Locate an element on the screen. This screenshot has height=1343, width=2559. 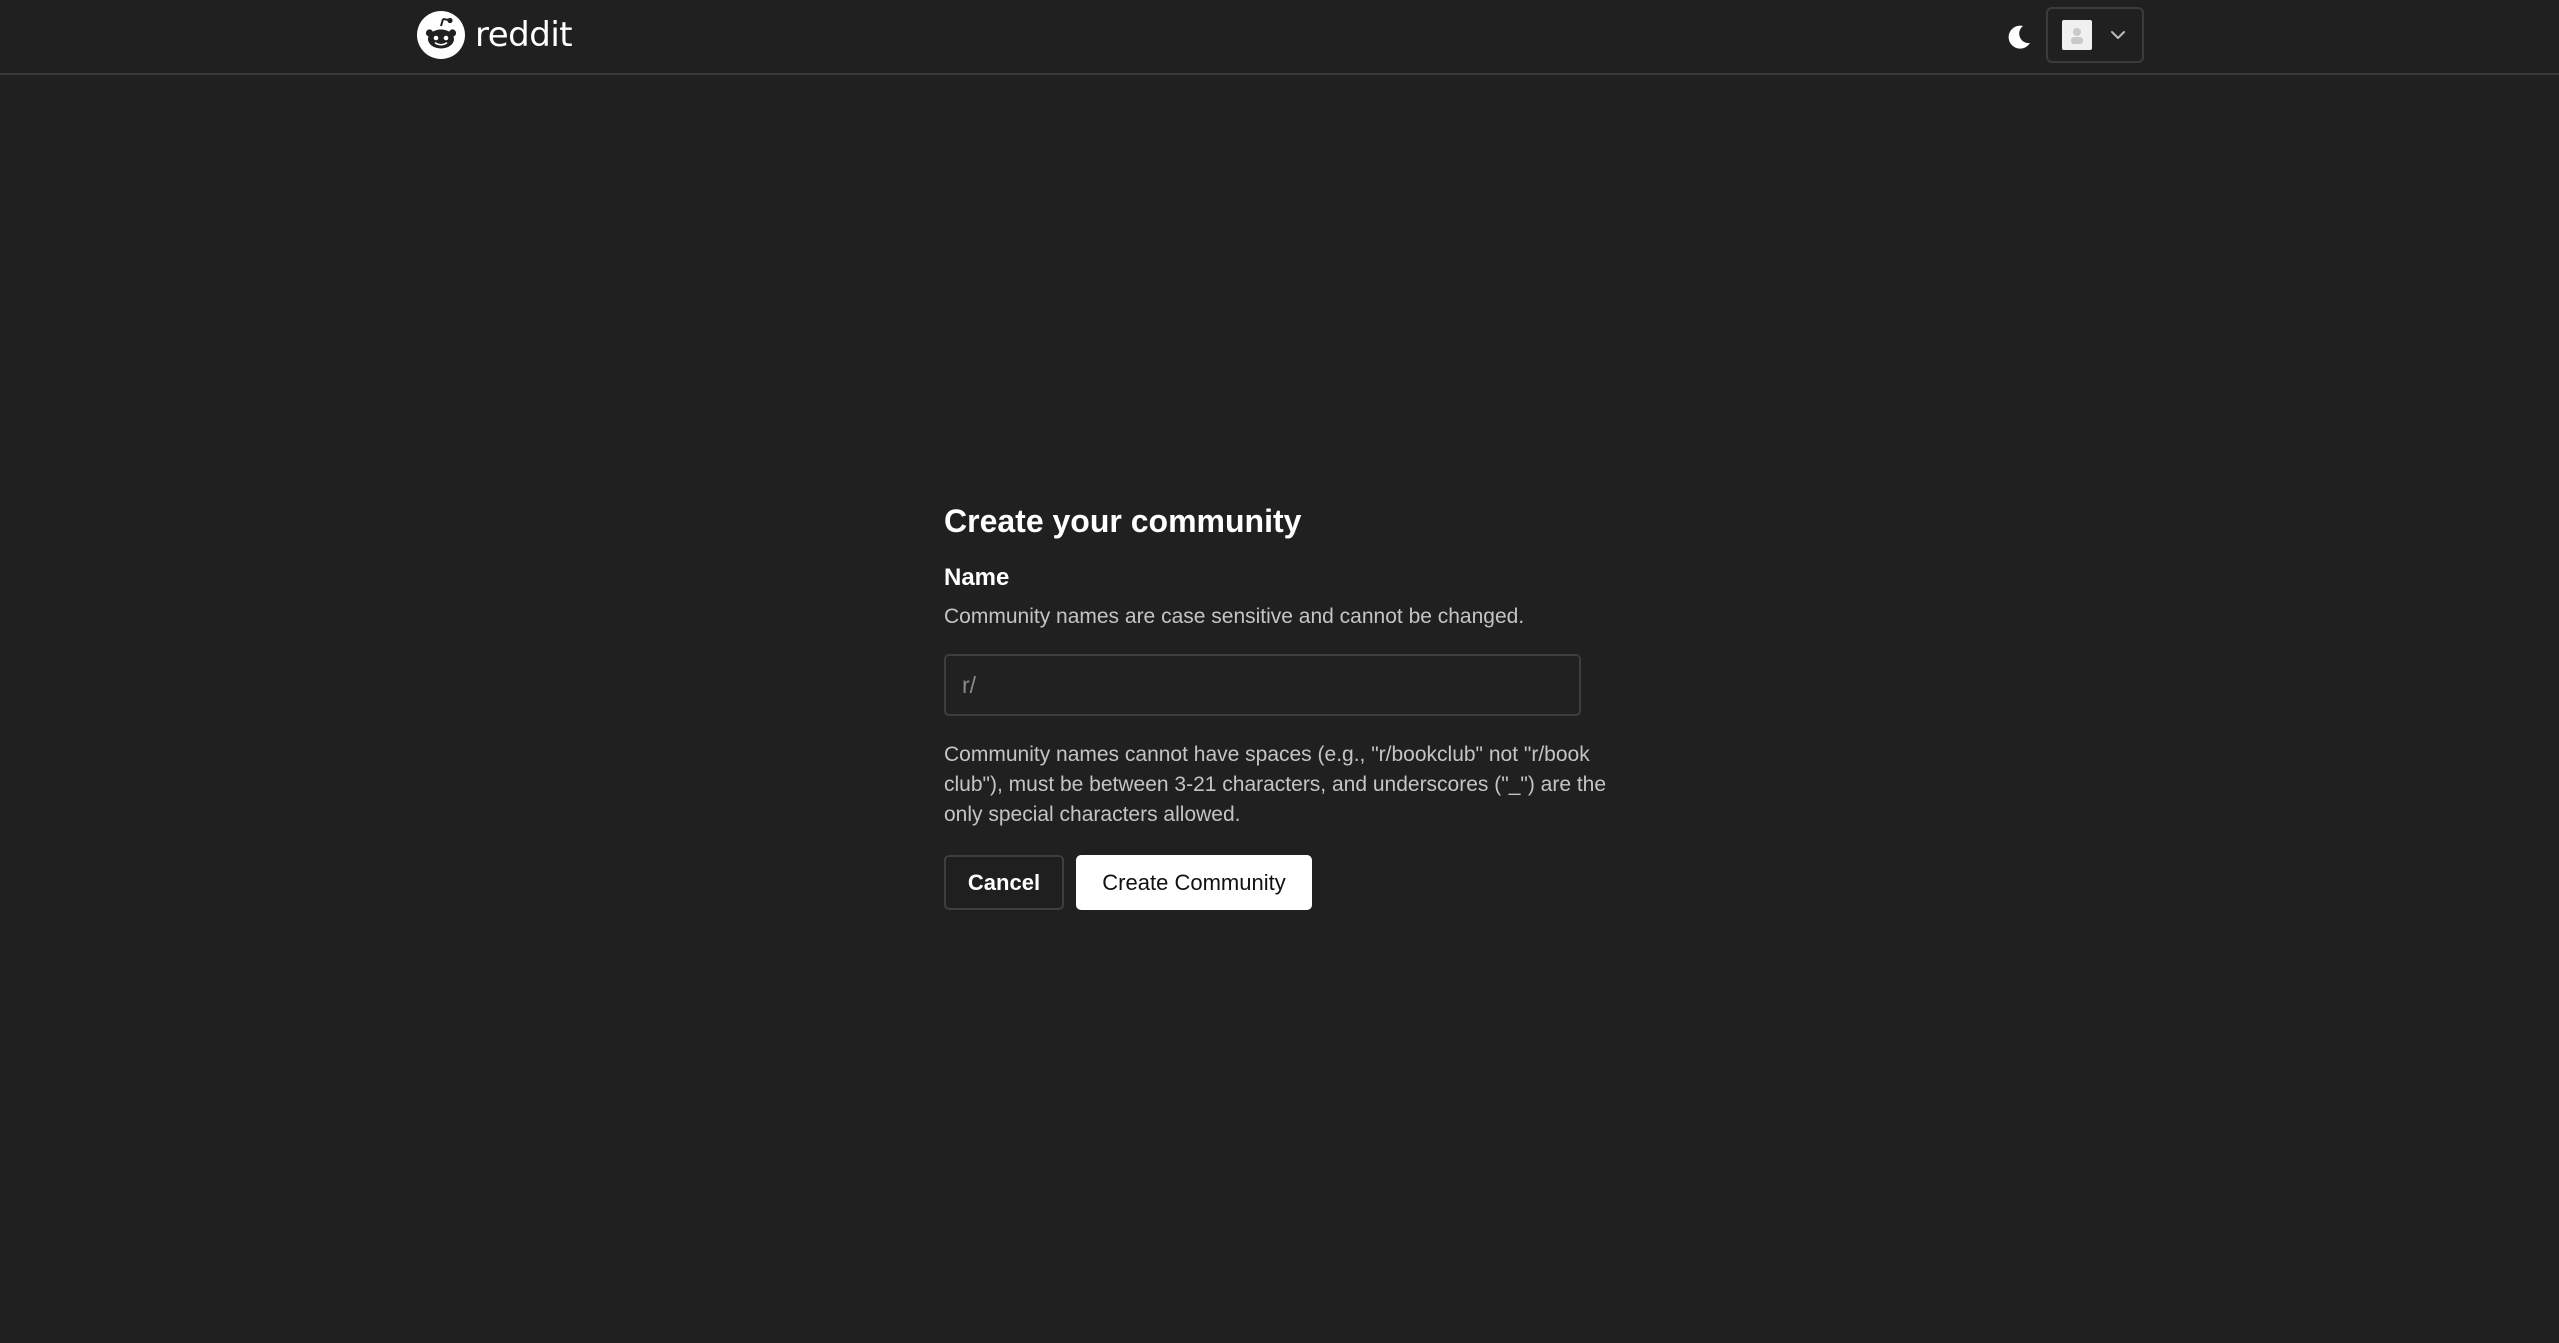
name-label: Name is located at coordinates (977, 577).